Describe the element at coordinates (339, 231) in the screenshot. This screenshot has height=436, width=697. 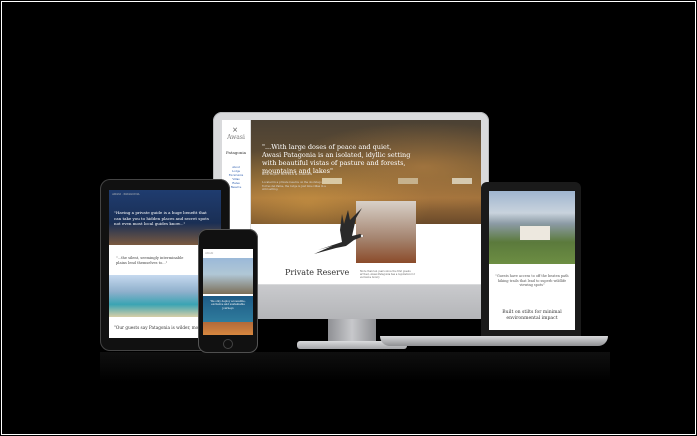
I see `condor-icon` at that location.